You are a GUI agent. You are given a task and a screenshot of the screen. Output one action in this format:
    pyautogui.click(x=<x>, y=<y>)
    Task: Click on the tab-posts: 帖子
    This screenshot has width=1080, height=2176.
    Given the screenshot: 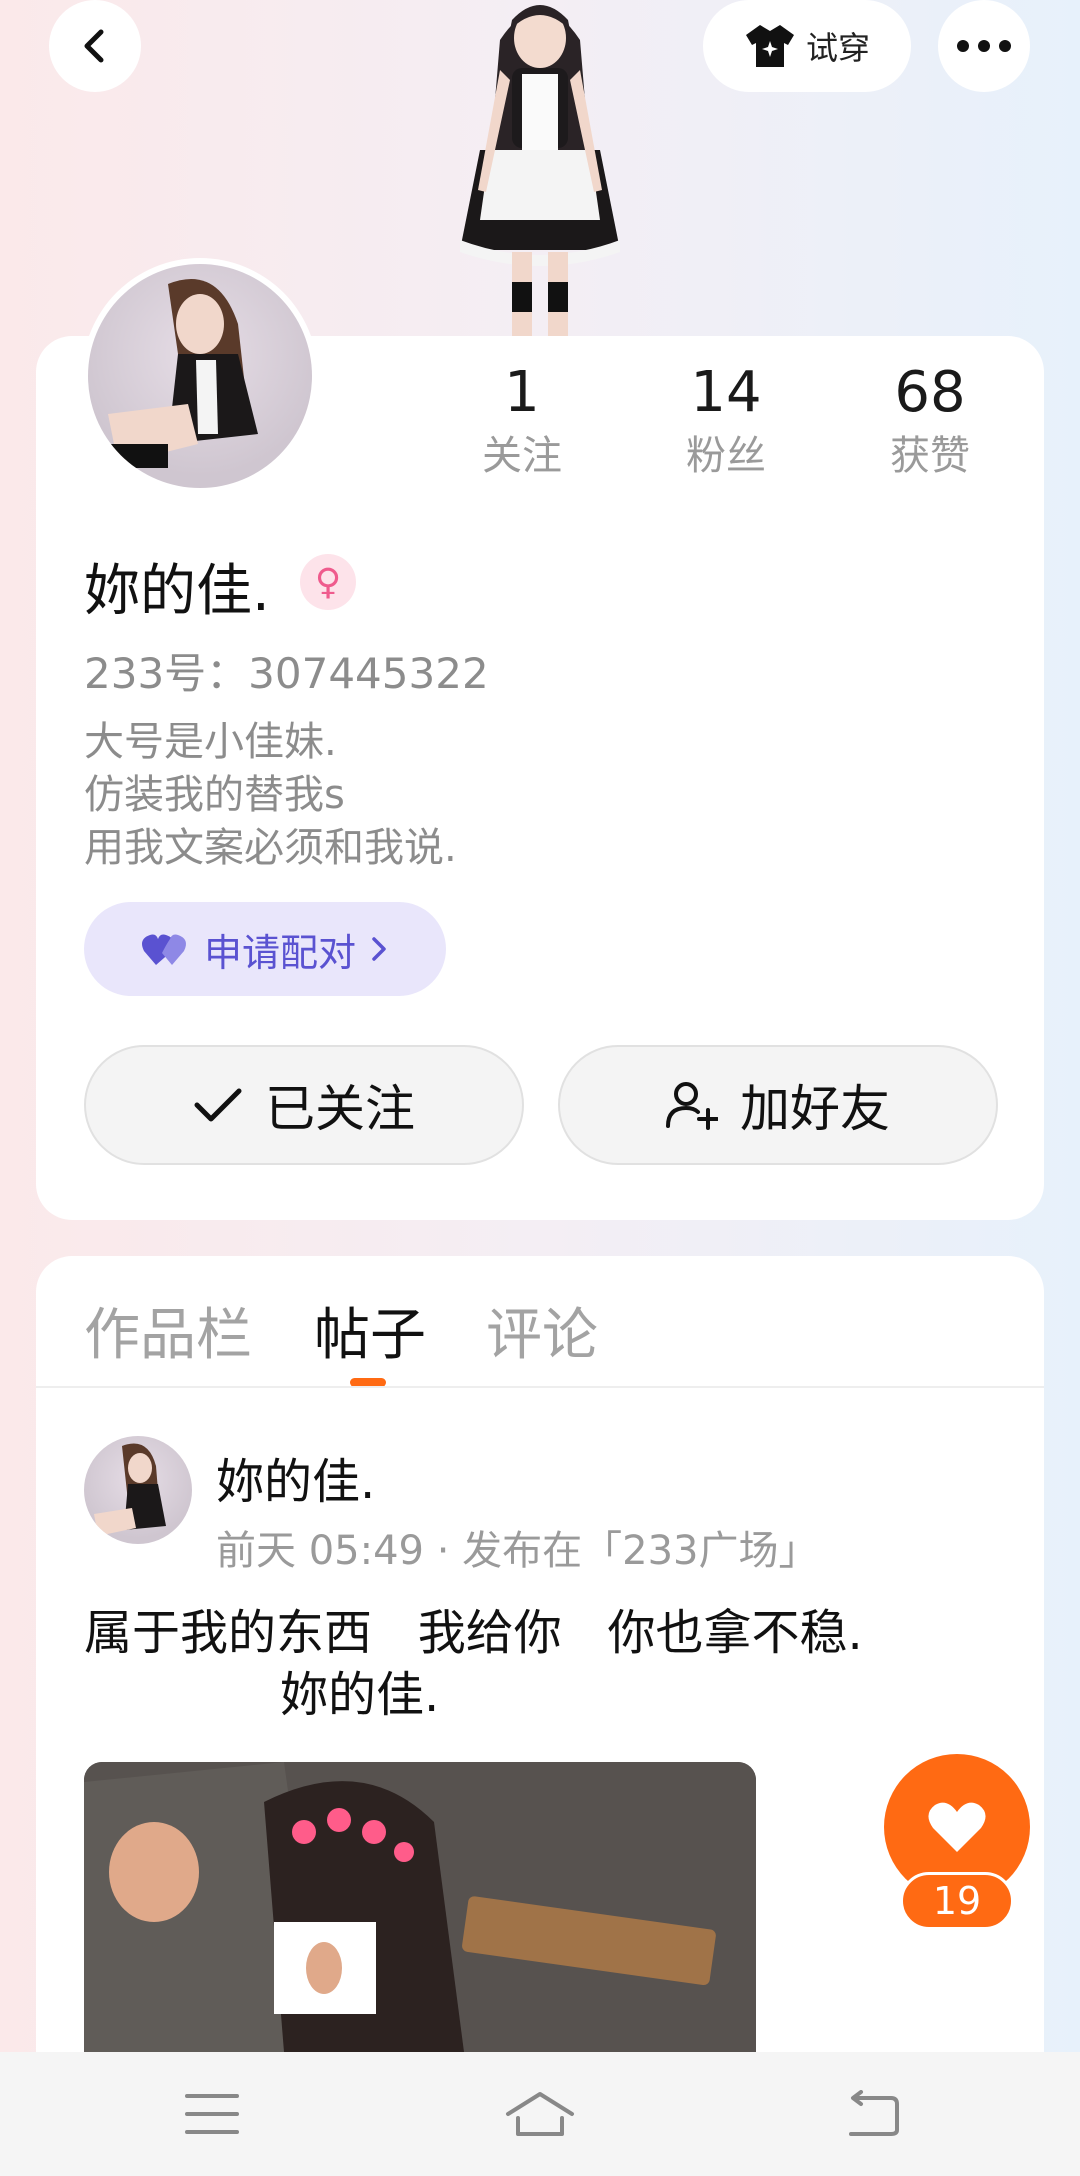 What is the action you would take?
    pyautogui.click(x=370, y=1330)
    